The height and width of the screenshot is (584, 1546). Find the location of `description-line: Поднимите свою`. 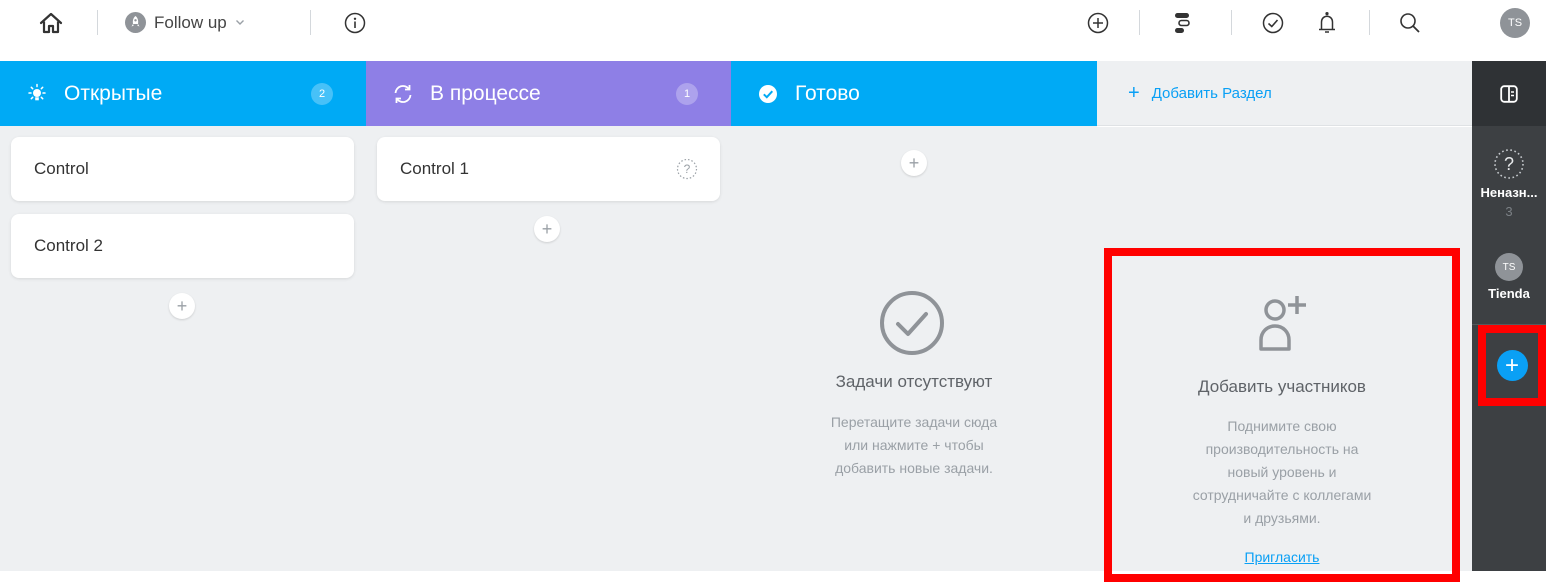

description-line: Поднимите свою is located at coordinates (1282, 426).